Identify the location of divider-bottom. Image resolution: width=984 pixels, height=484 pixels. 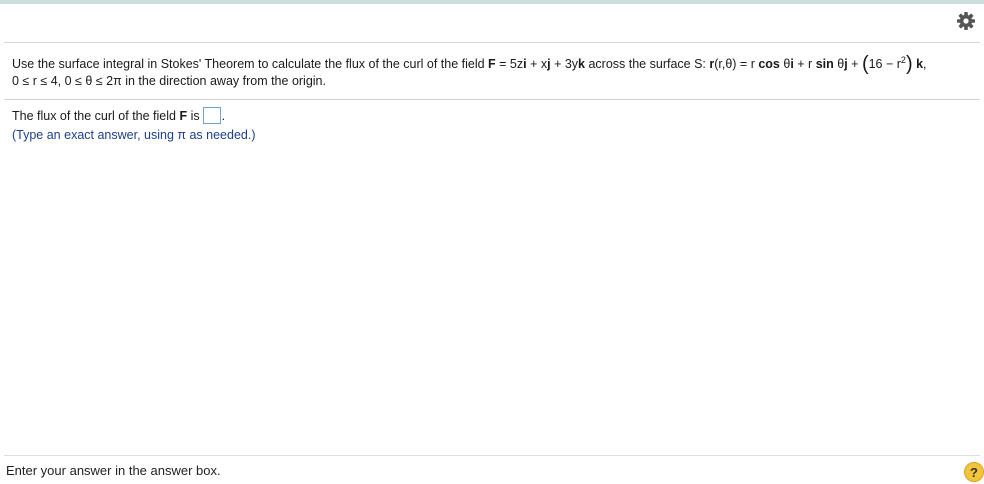
(492, 455).